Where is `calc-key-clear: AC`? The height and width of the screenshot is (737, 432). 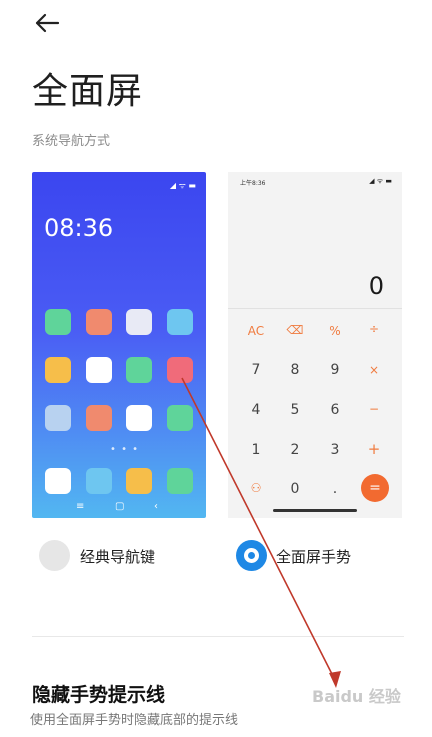
calc-key-clear: AC is located at coordinates (256, 331).